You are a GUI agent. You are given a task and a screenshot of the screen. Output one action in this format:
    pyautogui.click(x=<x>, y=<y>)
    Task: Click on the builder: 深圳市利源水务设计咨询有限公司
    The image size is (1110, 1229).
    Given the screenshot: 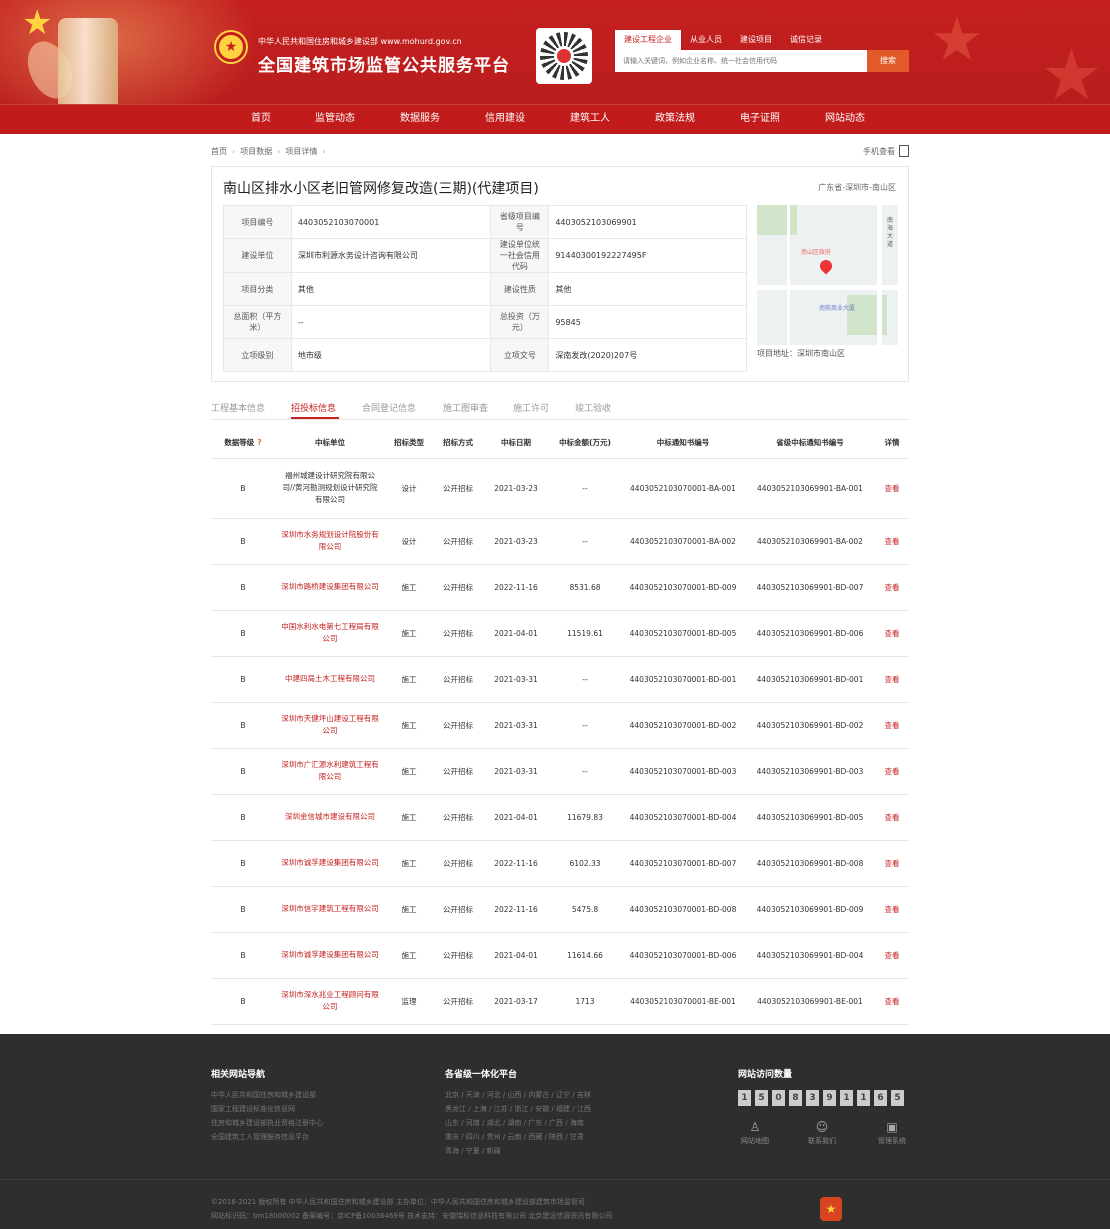 What is the action you would take?
    pyautogui.click(x=391, y=255)
    